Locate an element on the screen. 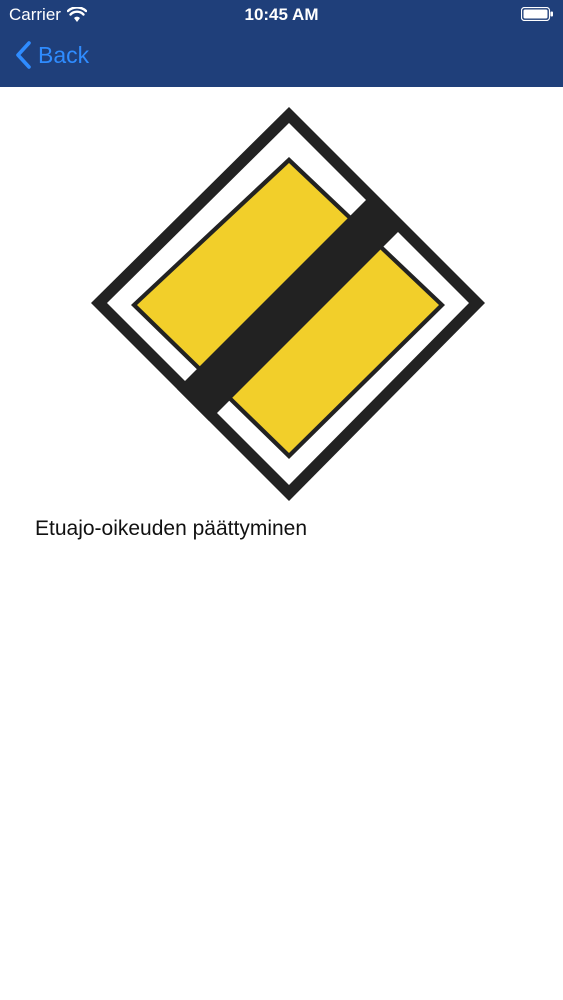 The height and width of the screenshot is (1000, 563). status-time: 10:45 AM is located at coordinates (281, 14).